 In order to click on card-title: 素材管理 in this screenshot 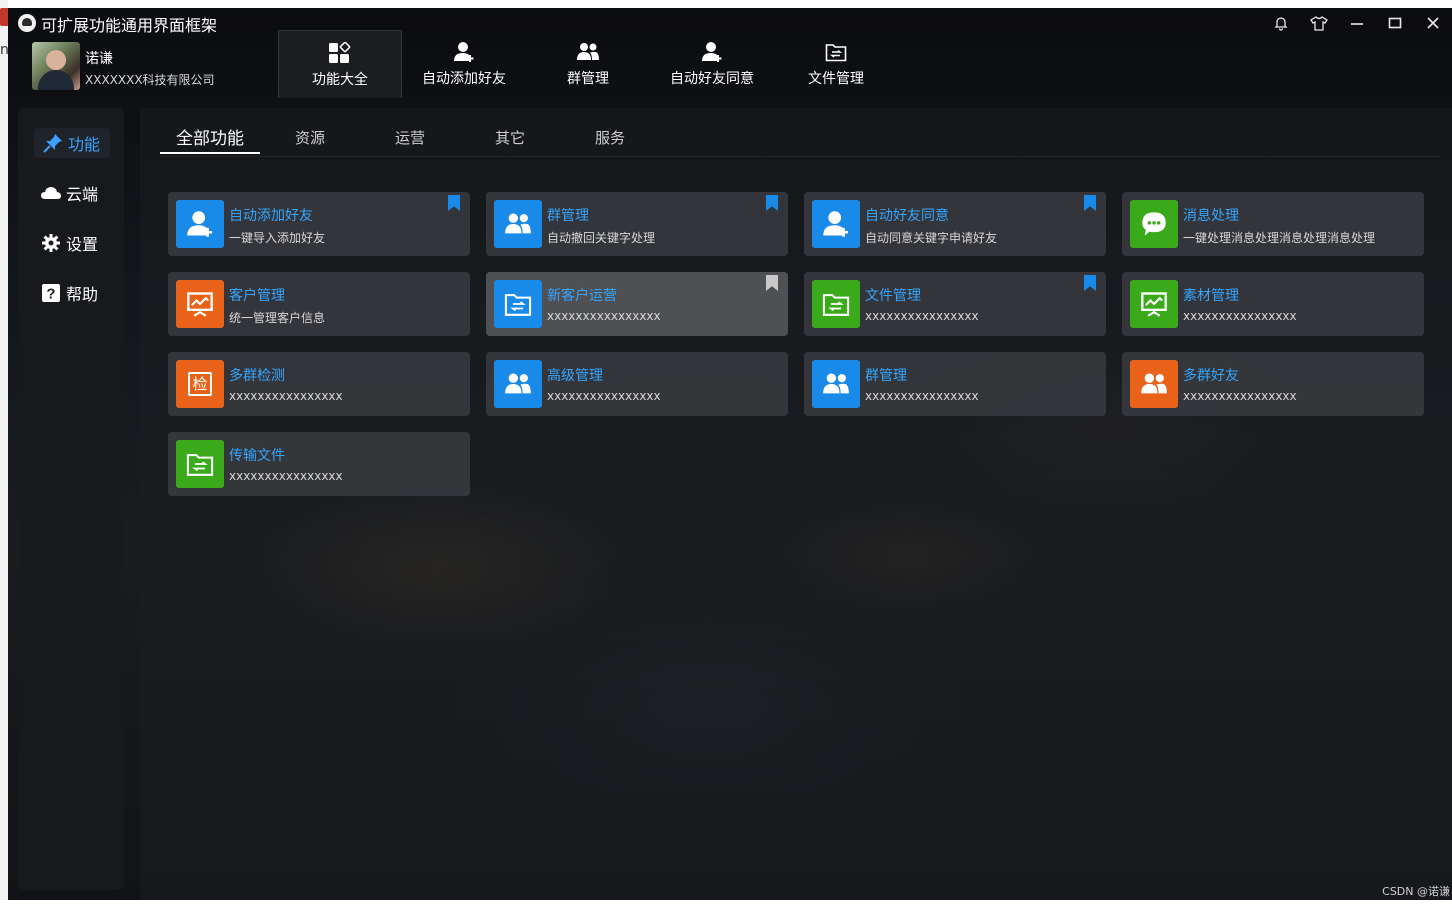, I will do `click(1211, 296)`.